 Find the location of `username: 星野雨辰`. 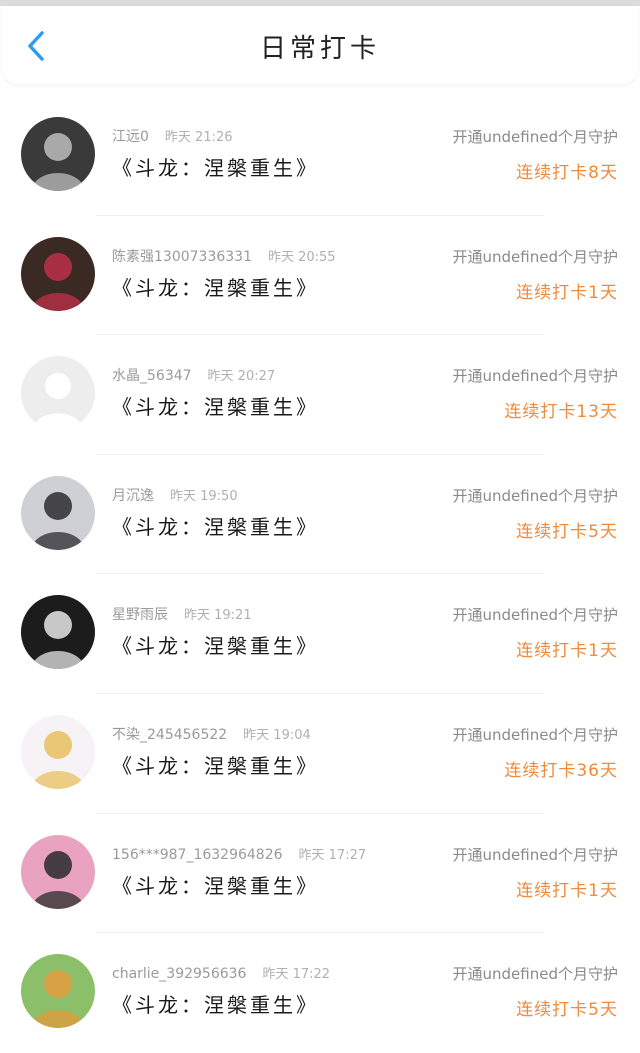

username: 星野雨辰 is located at coordinates (140, 615).